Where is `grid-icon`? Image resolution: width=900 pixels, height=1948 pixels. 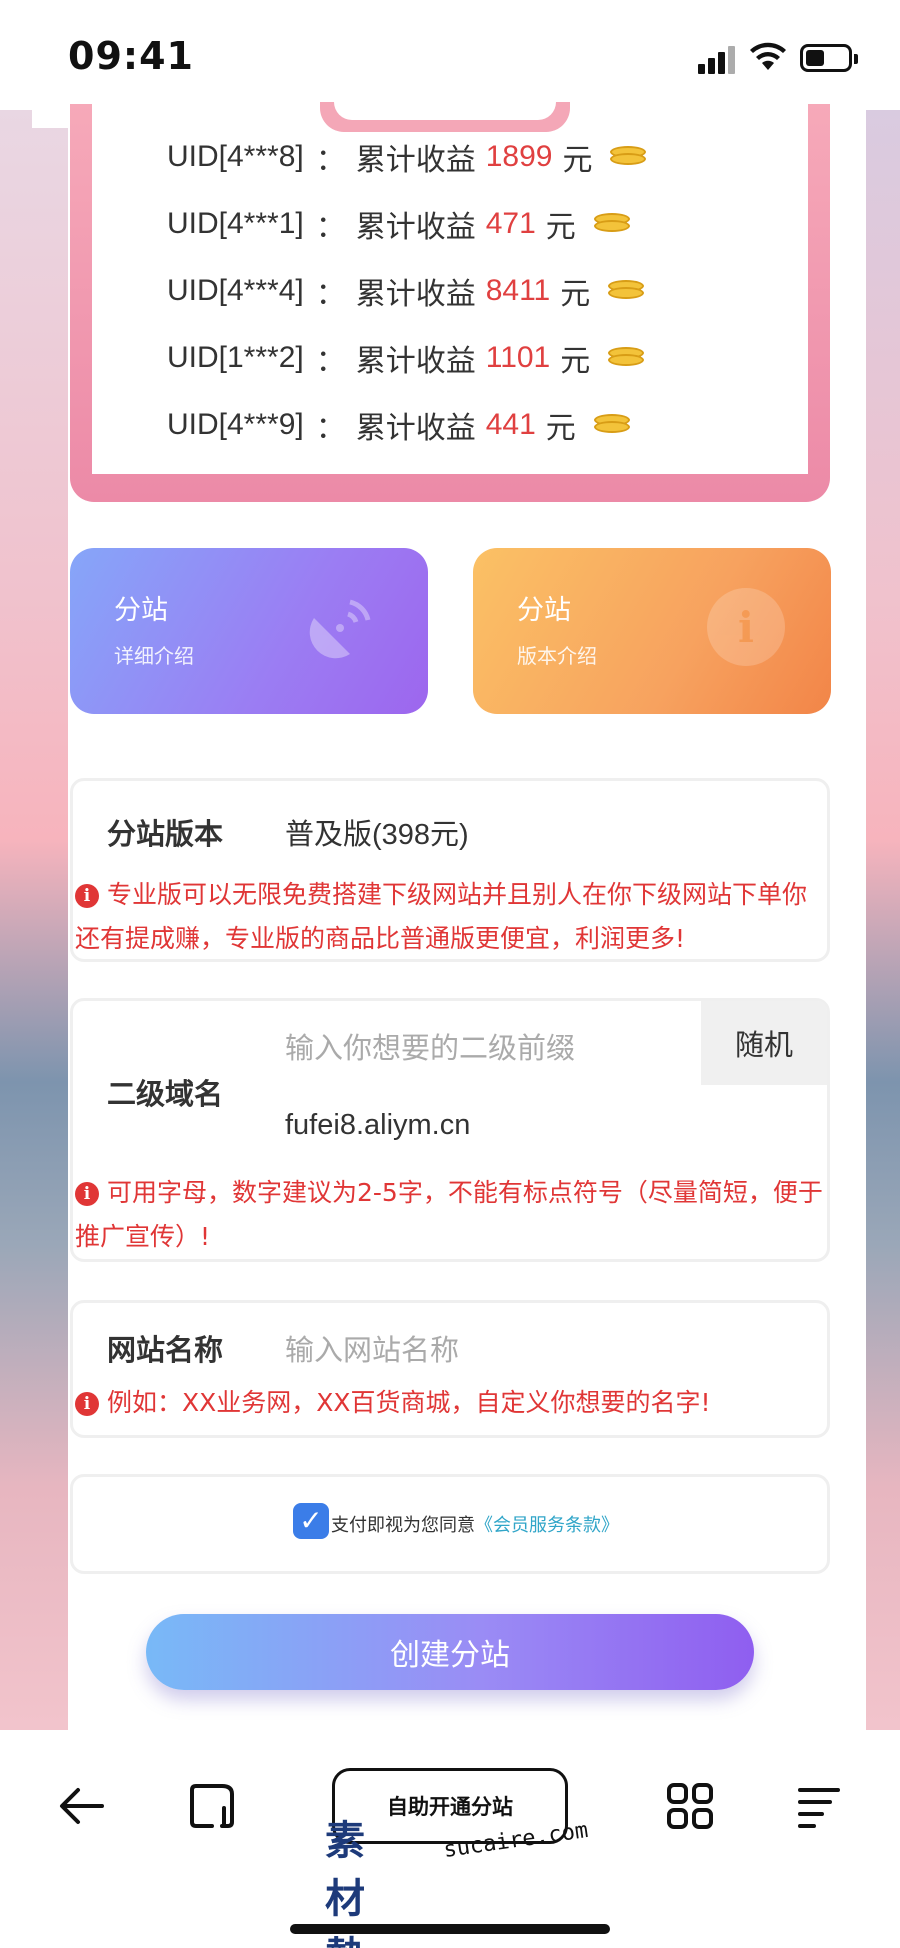
grid-icon is located at coordinates (690, 1806).